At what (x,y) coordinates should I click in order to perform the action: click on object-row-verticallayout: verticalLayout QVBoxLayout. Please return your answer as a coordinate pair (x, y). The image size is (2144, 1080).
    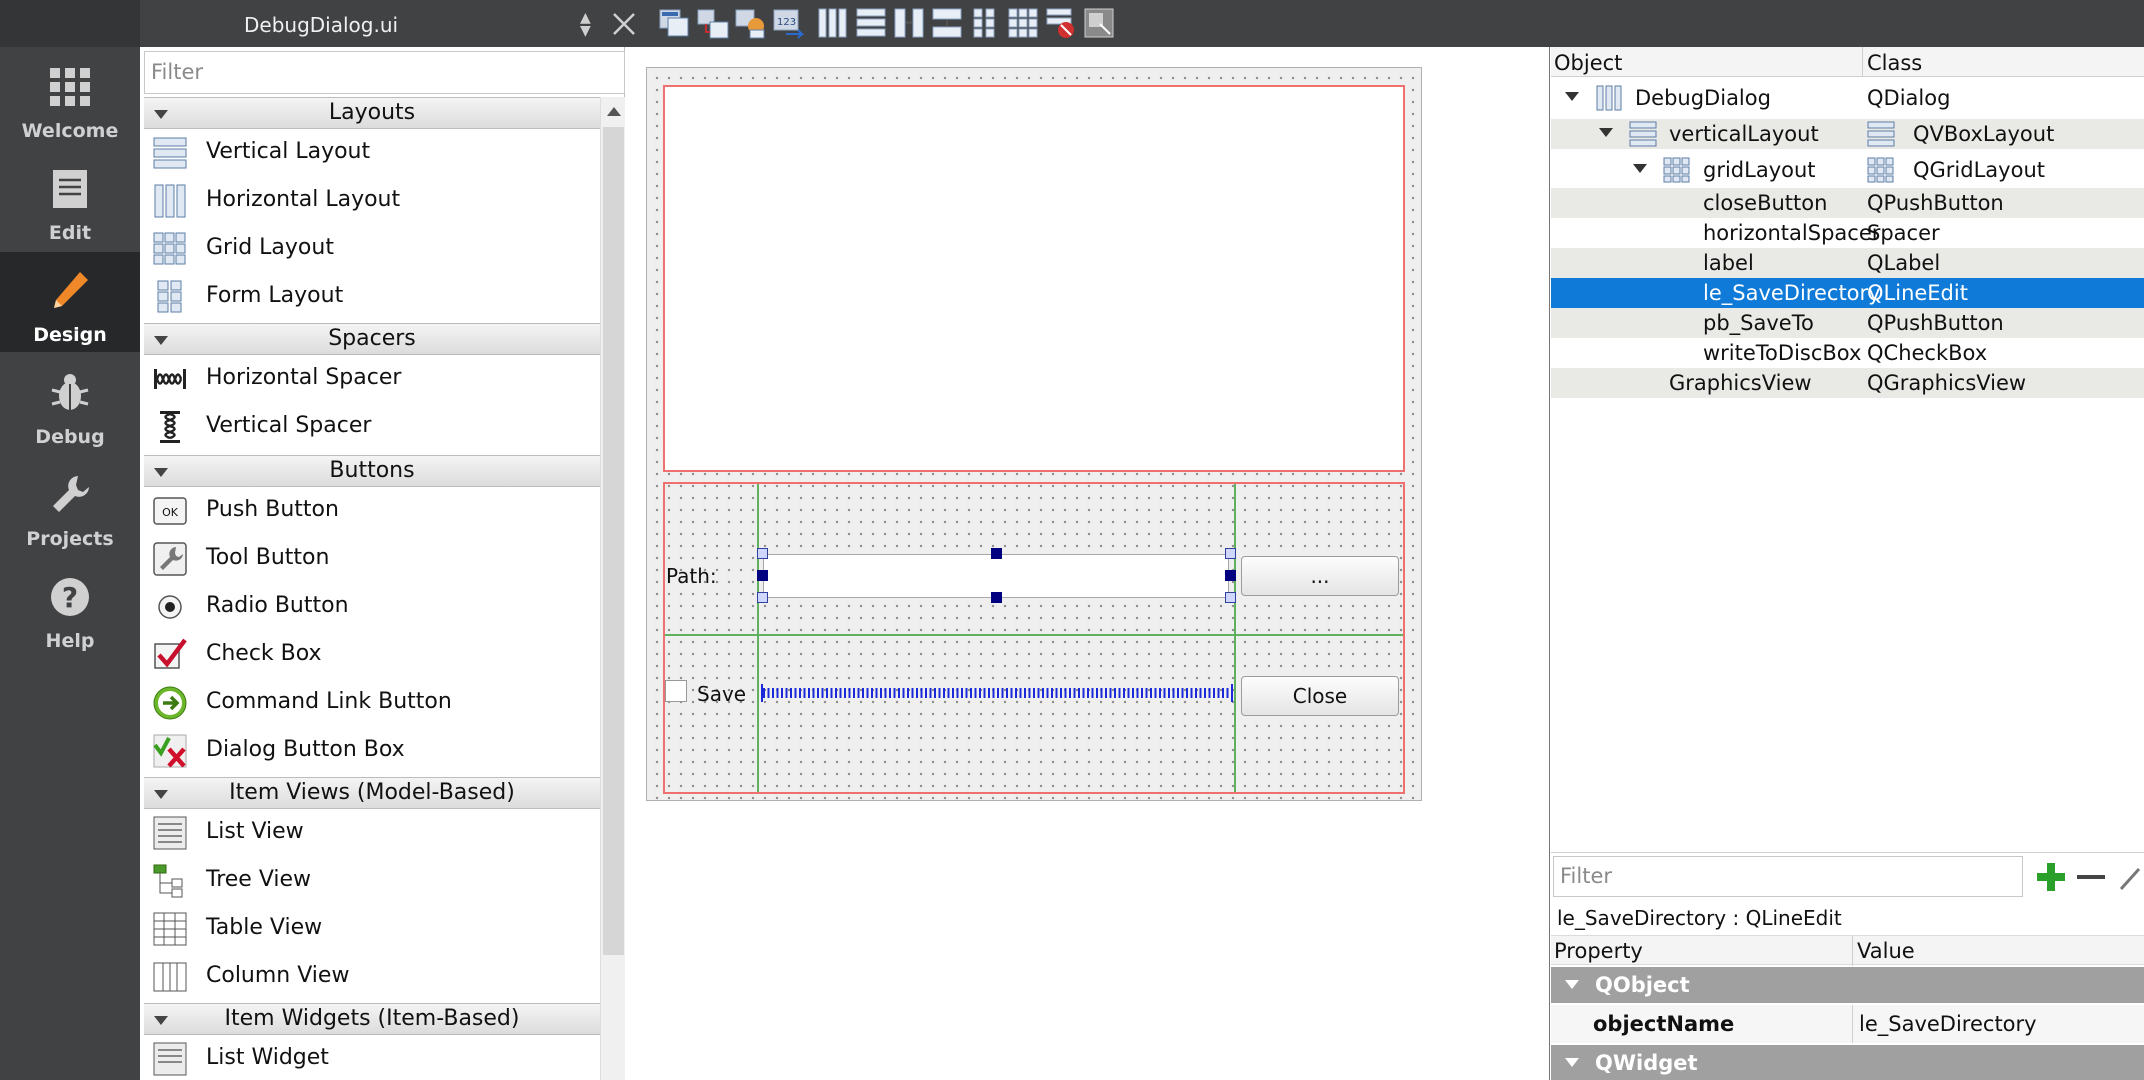
    Looking at the image, I should click on (1847, 134).